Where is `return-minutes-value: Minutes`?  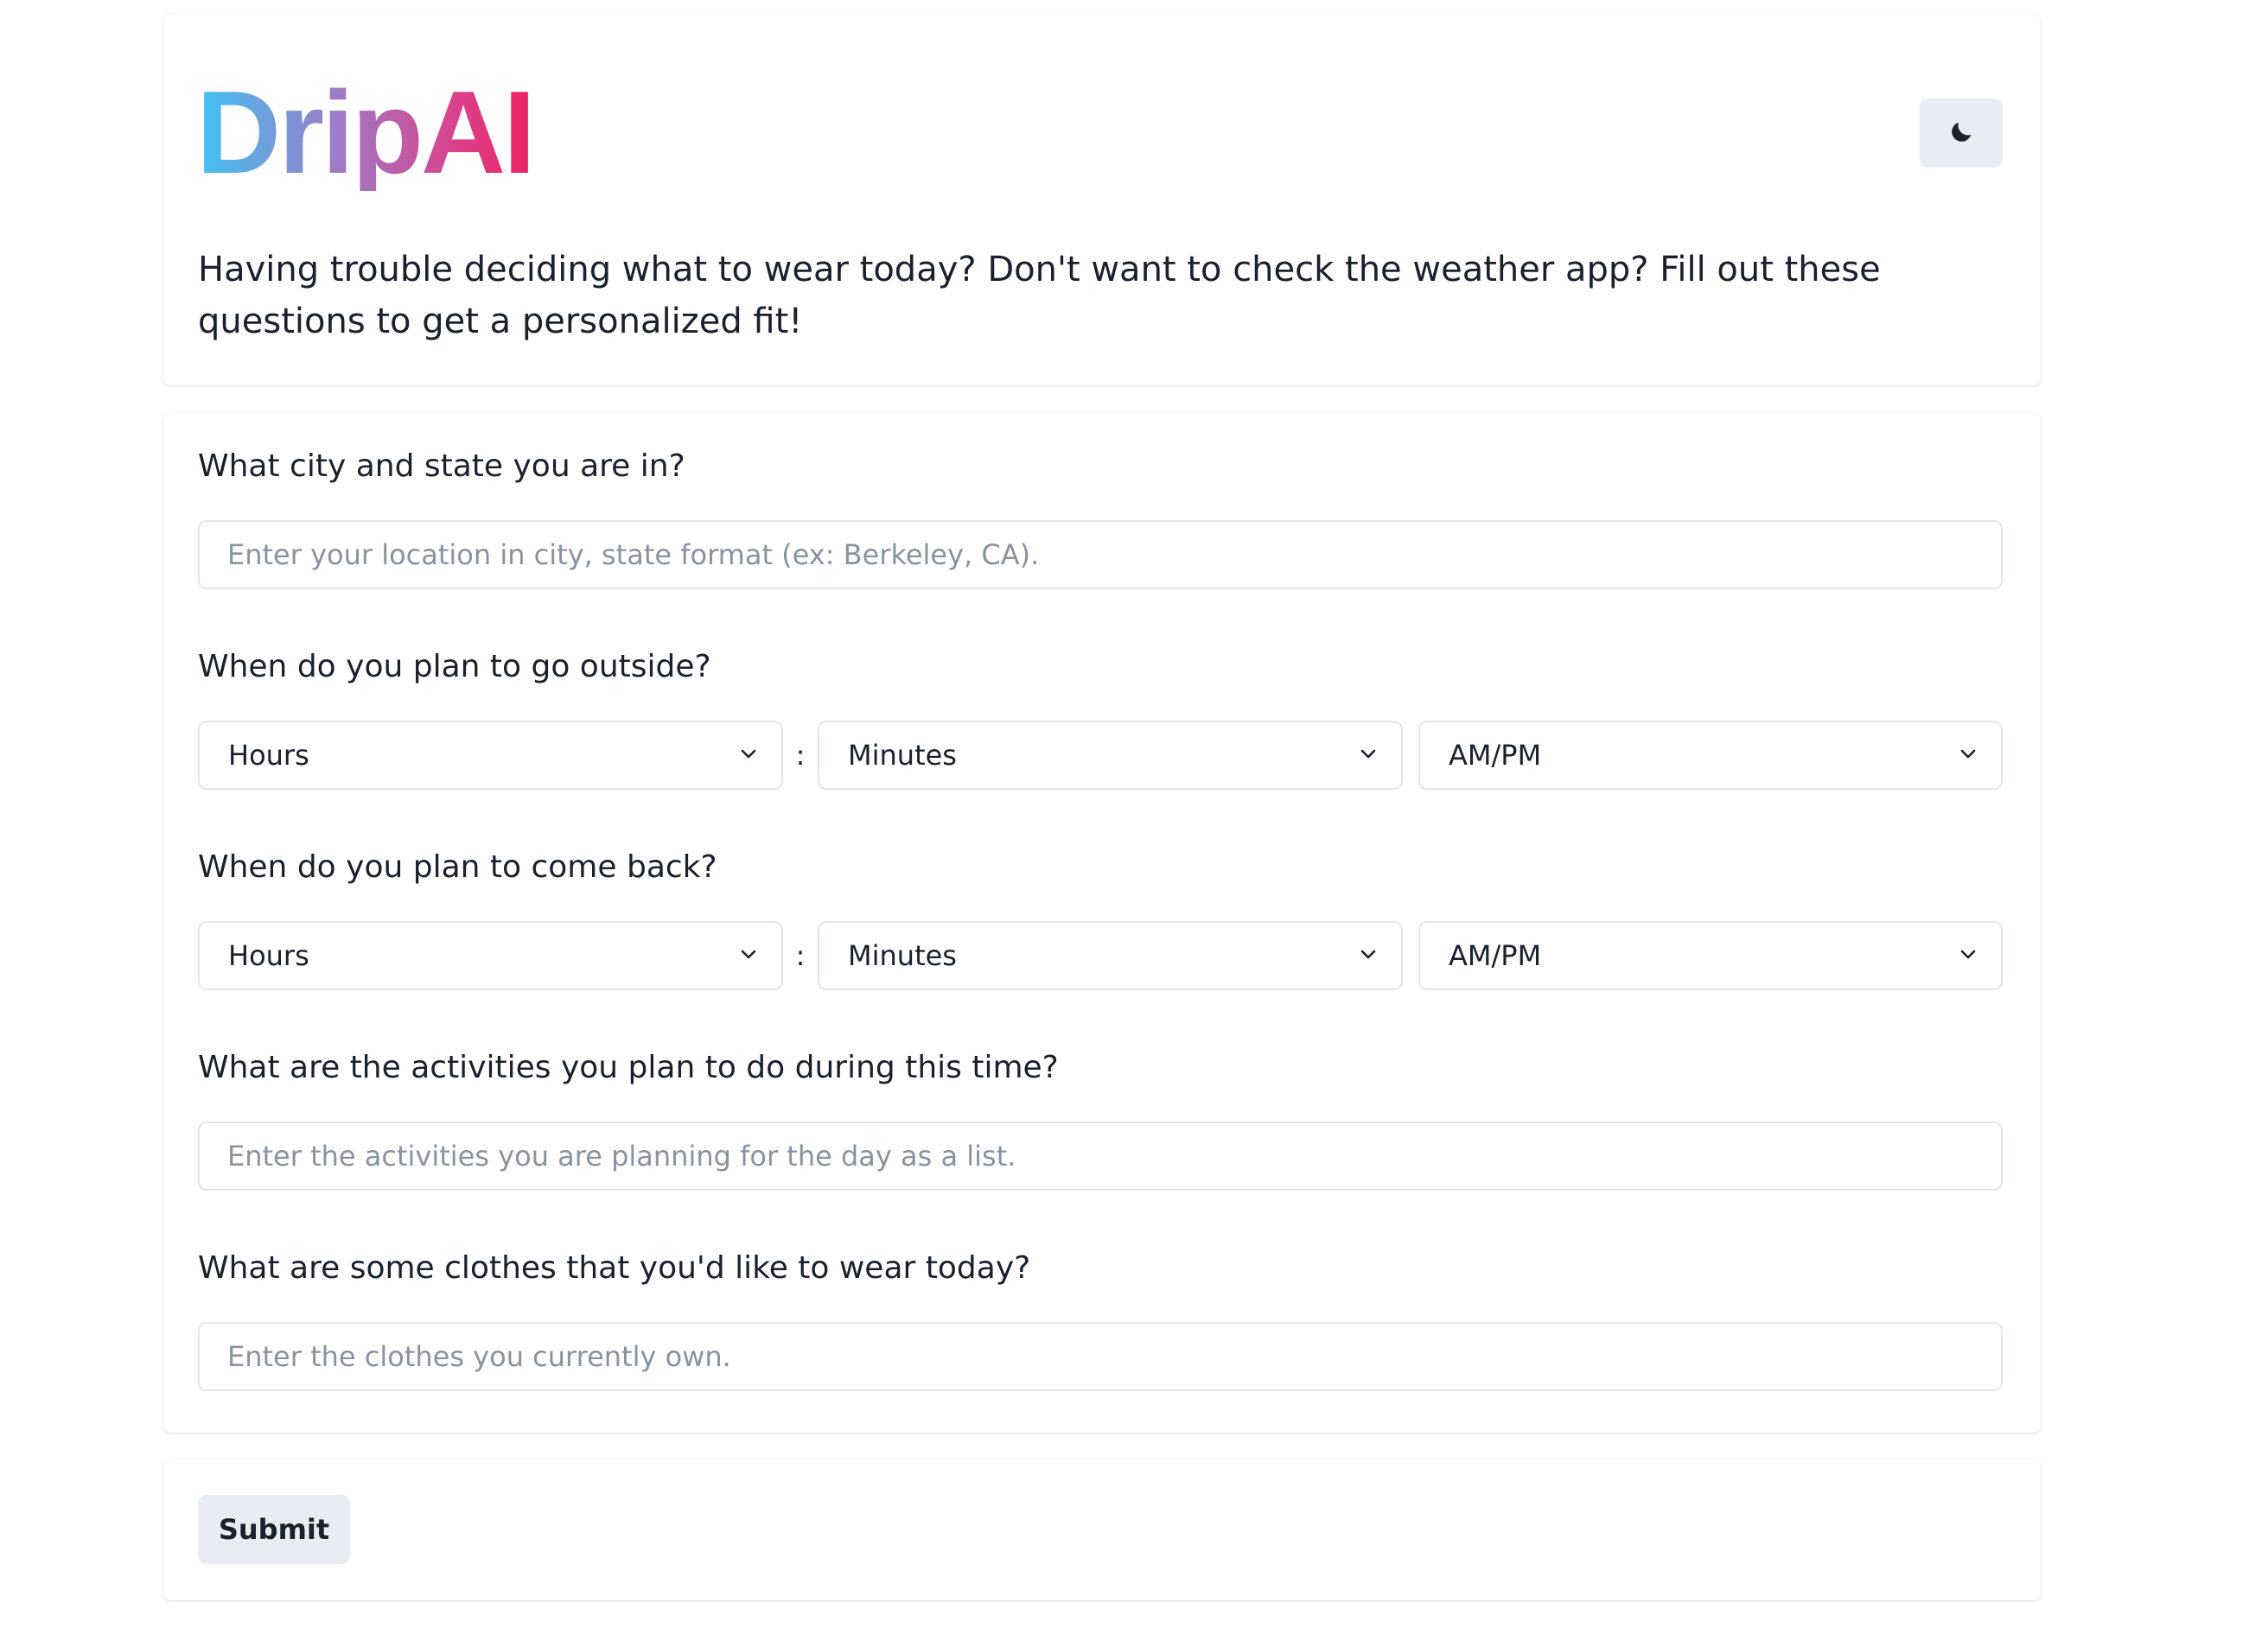
return-minutes-value: Minutes is located at coordinates (902, 955).